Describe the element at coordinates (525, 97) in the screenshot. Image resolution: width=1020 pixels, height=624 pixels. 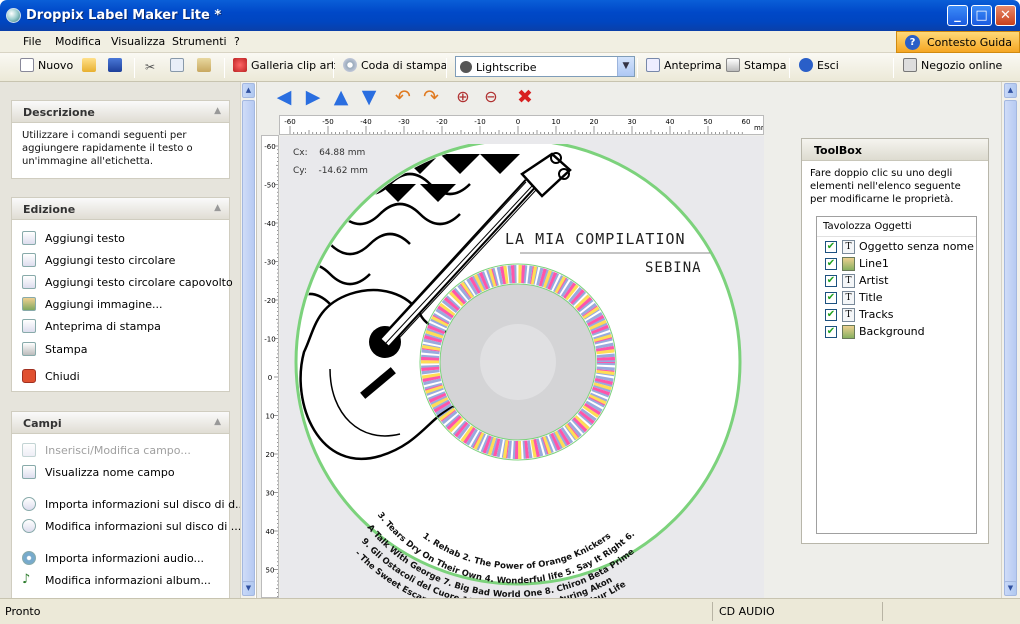
I see `delete-icon: ✖` at that location.